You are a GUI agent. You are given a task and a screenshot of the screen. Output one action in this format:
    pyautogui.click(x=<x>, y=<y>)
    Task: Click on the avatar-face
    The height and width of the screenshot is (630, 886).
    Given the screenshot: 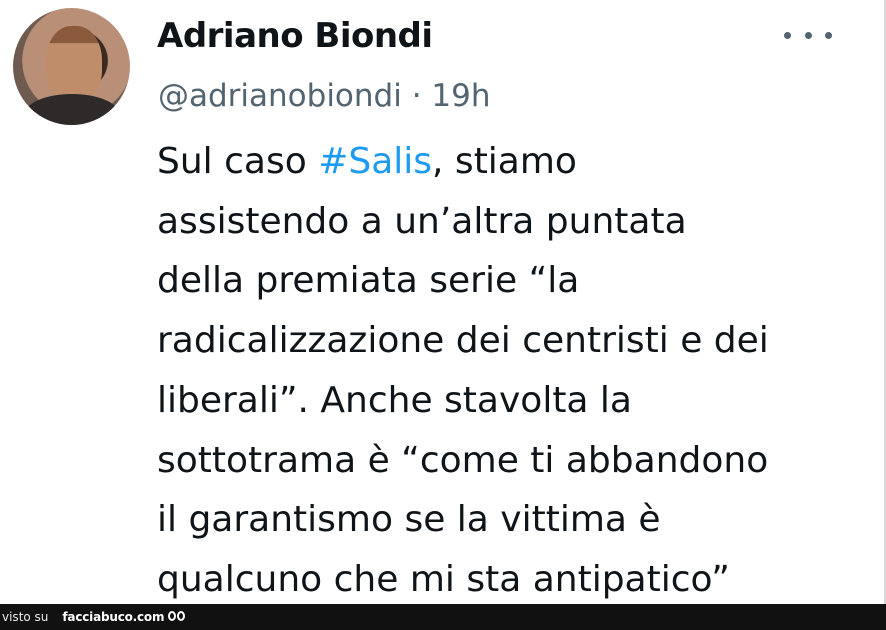 What is the action you would take?
    pyautogui.click(x=74, y=64)
    